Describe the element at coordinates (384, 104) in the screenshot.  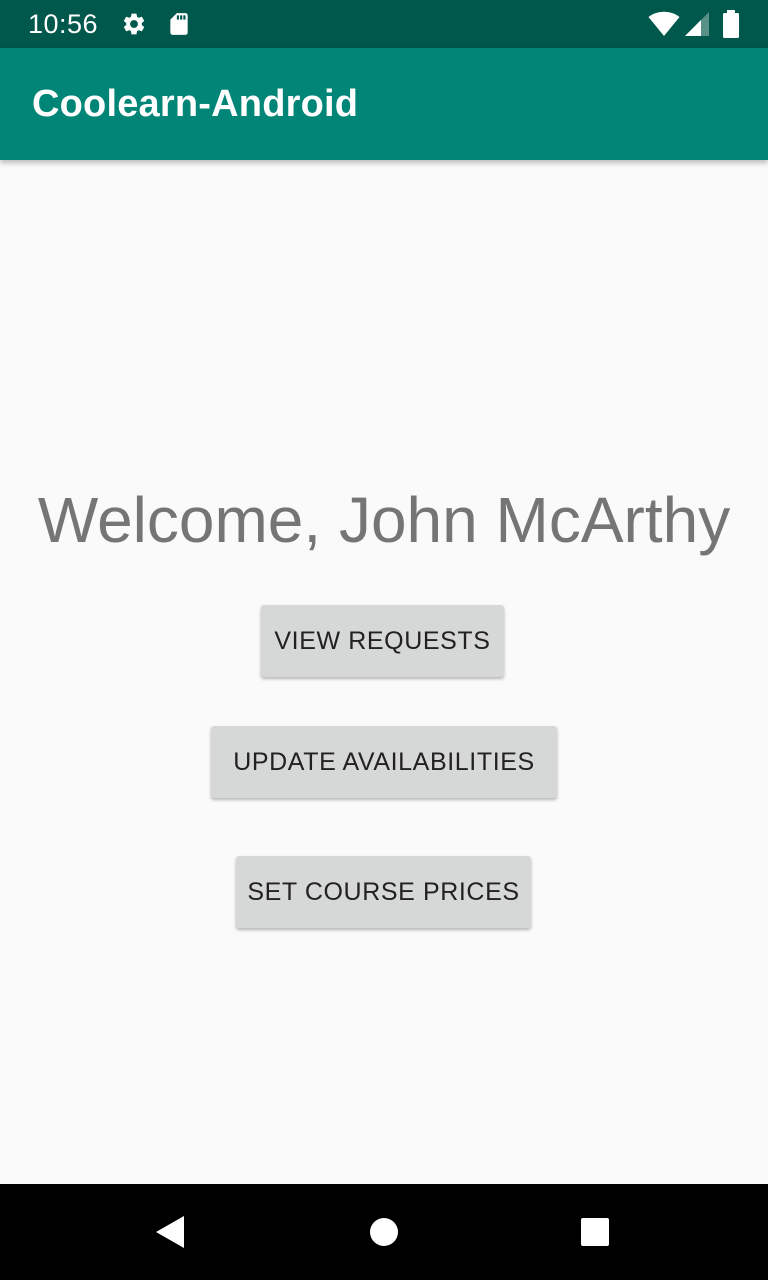
I see `app-bar: Coolearn-Android` at that location.